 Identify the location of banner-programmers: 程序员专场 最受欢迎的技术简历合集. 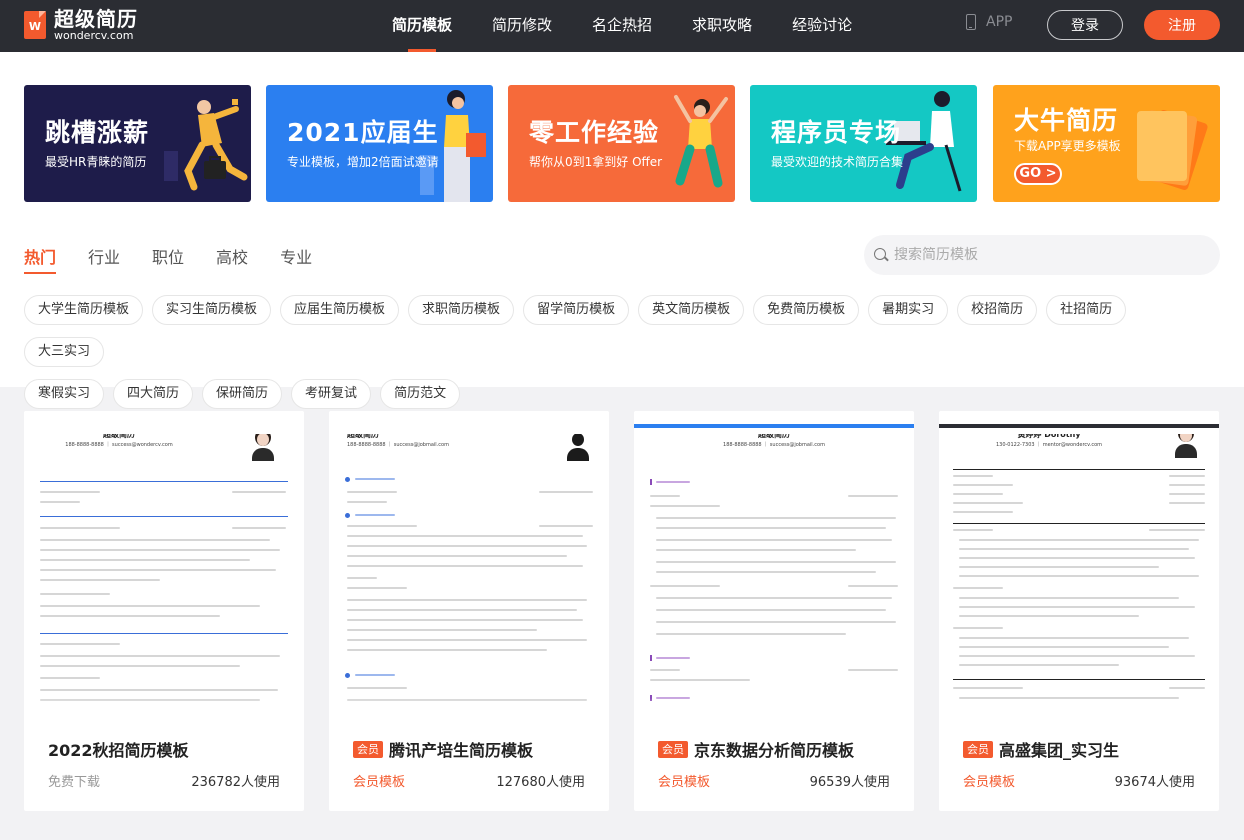
(863, 143).